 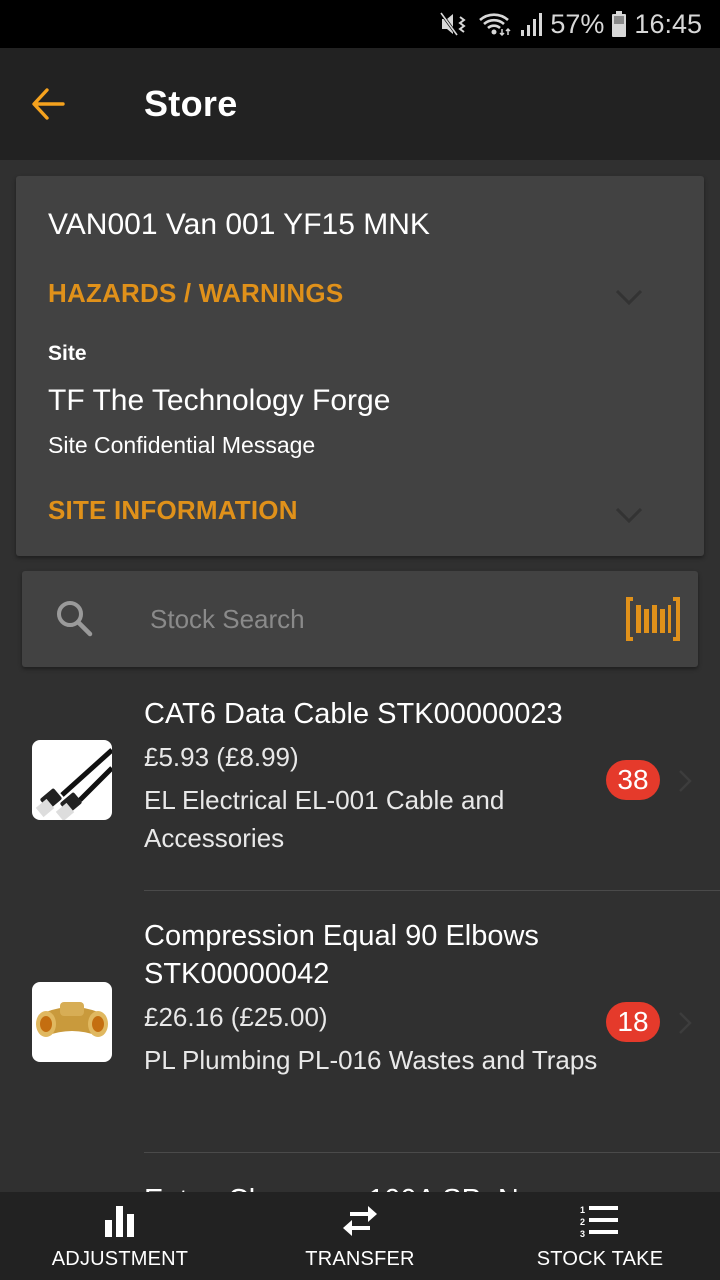 I want to click on clock: 16:45, so click(x=668, y=23).